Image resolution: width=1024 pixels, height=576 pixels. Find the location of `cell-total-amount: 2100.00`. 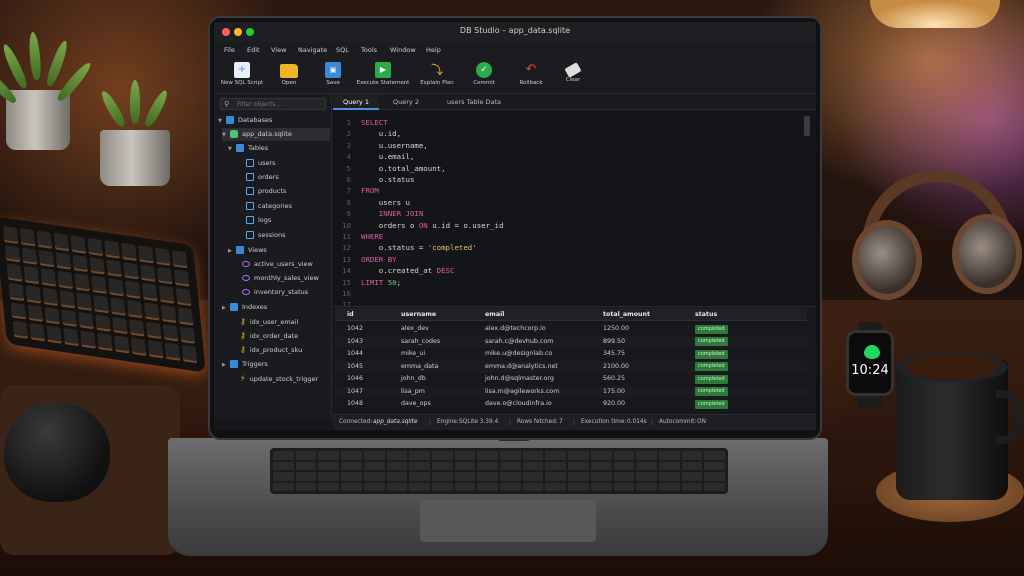

cell-total-amount: 2100.00 is located at coordinates (616, 367).